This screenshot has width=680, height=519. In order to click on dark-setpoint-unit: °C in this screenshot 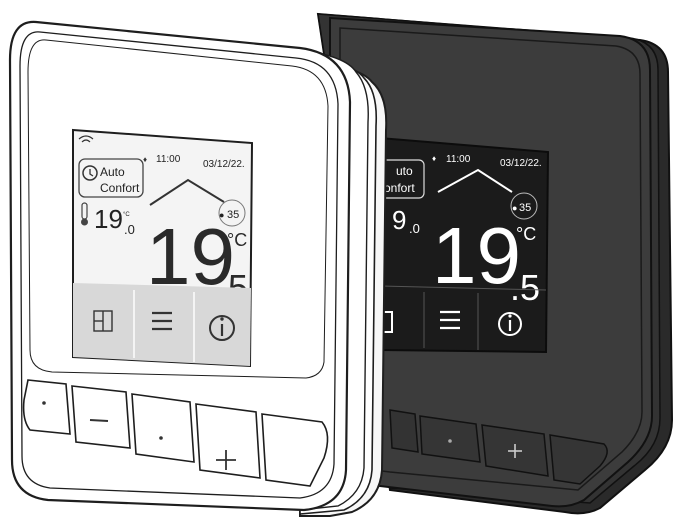, I will do `click(526, 234)`.